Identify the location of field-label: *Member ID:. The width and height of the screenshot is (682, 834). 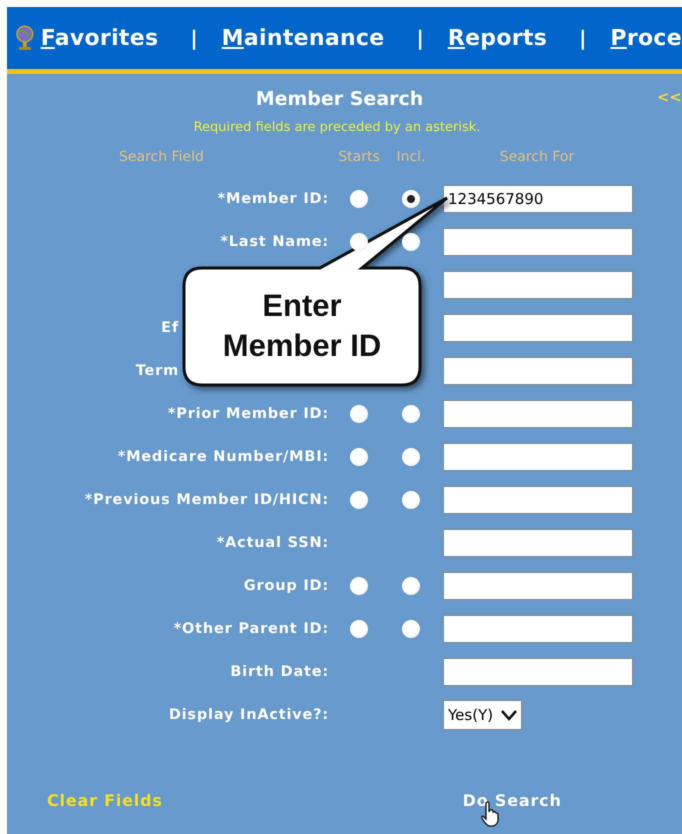
(274, 198).